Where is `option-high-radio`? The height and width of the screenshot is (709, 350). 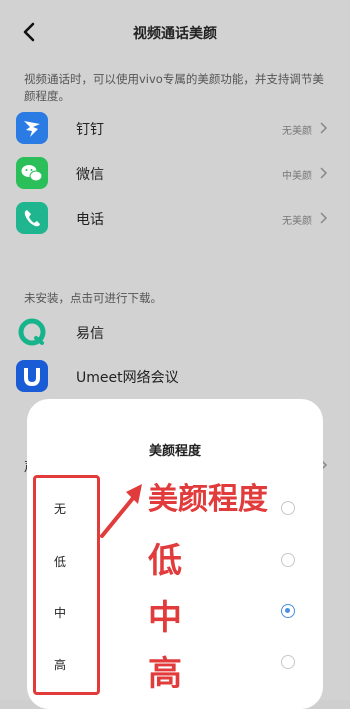
option-high-radio is located at coordinates (288, 662).